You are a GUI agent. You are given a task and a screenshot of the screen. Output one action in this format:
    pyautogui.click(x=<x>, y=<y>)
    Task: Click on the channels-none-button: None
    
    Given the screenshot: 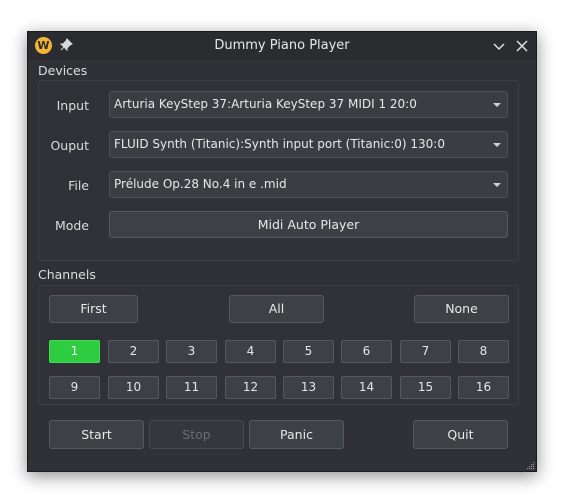 What is the action you would take?
    pyautogui.click(x=461, y=309)
    